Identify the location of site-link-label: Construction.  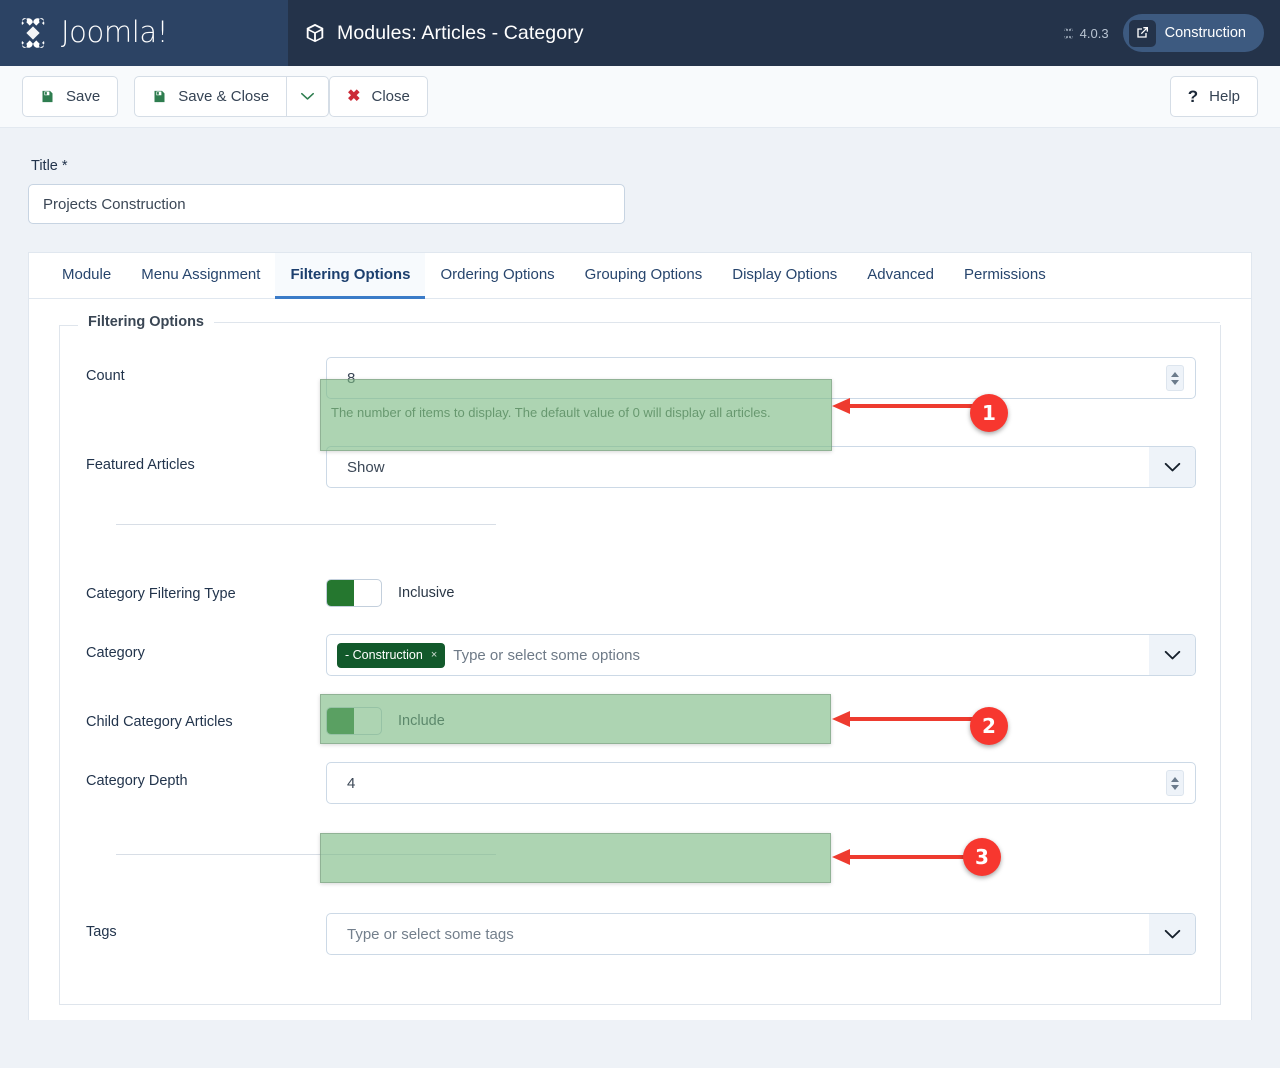
(1205, 33).